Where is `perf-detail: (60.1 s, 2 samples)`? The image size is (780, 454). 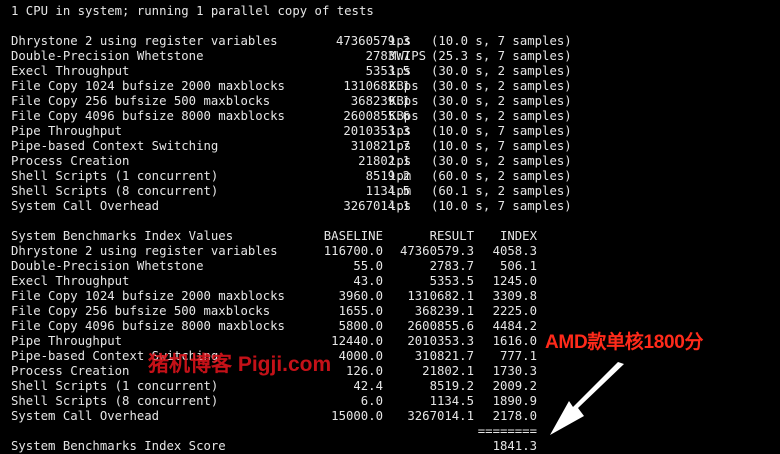 perf-detail: (60.1 s, 2 samples) is located at coordinates (501, 191).